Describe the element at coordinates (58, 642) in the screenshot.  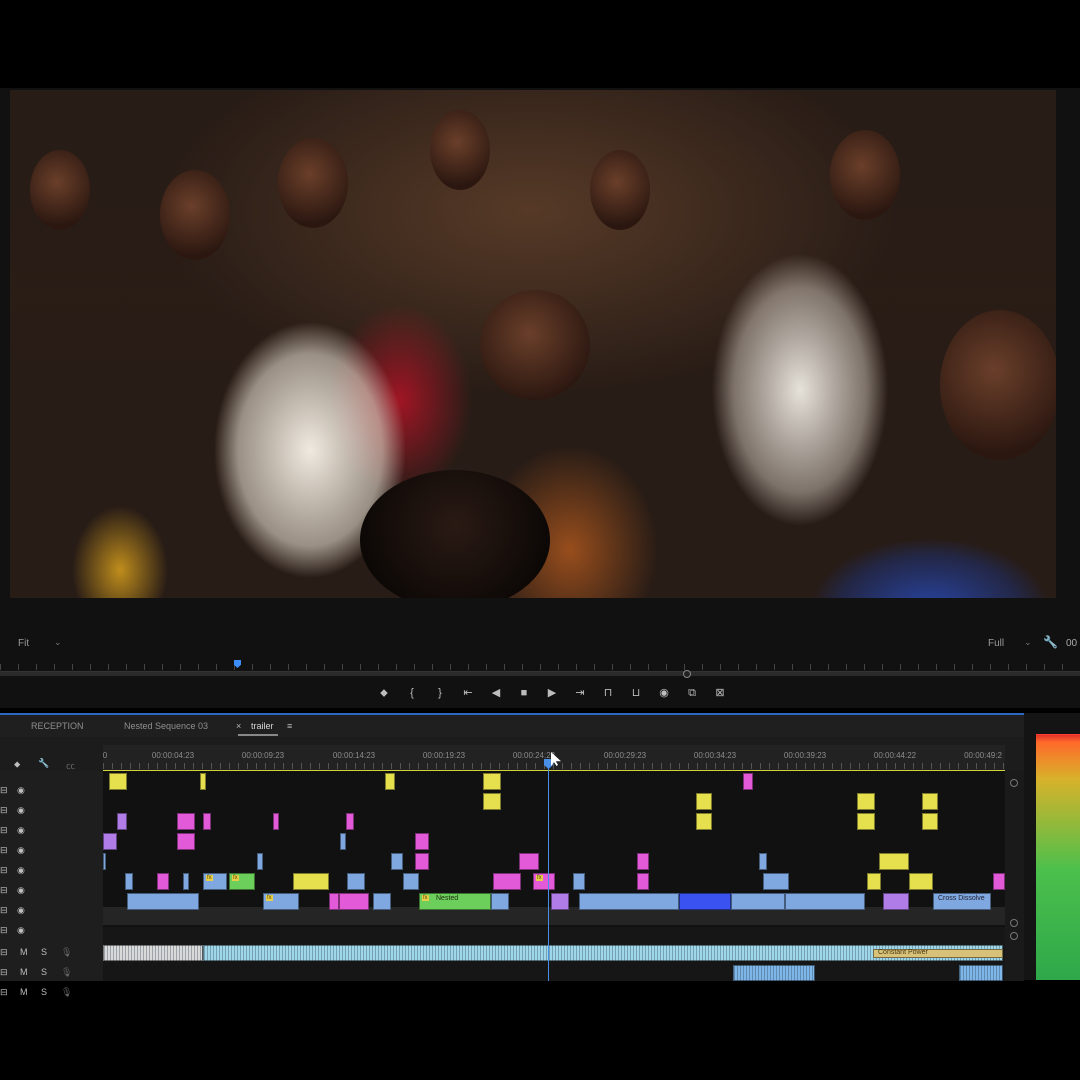
I see `chevron-down-icon: ⌄` at that location.